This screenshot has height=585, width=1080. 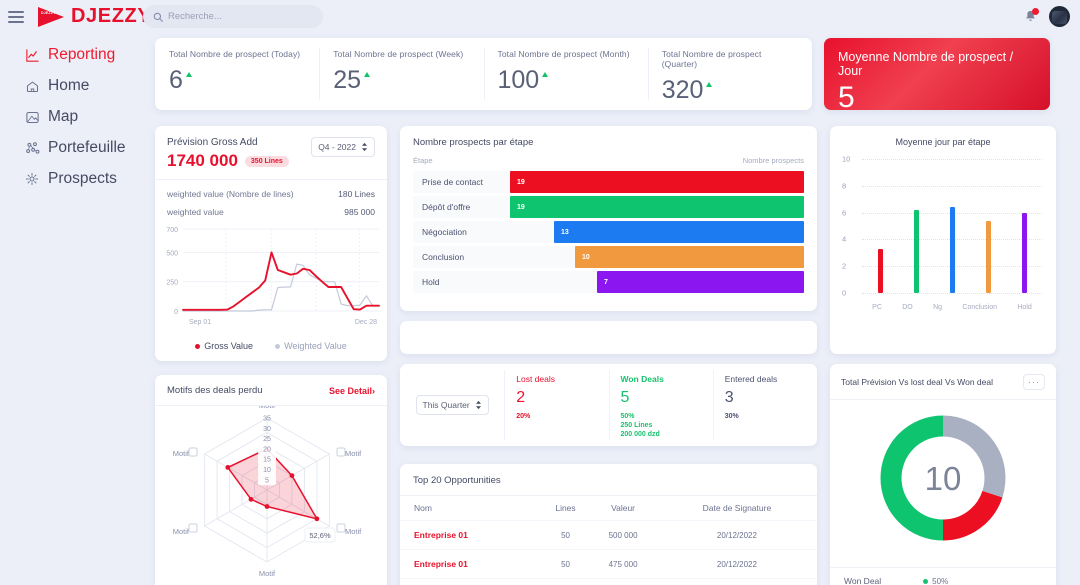 What do you see at coordinates (679, 232) in the screenshot?
I see `stage-bar: 13` at bounding box center [679, 232].